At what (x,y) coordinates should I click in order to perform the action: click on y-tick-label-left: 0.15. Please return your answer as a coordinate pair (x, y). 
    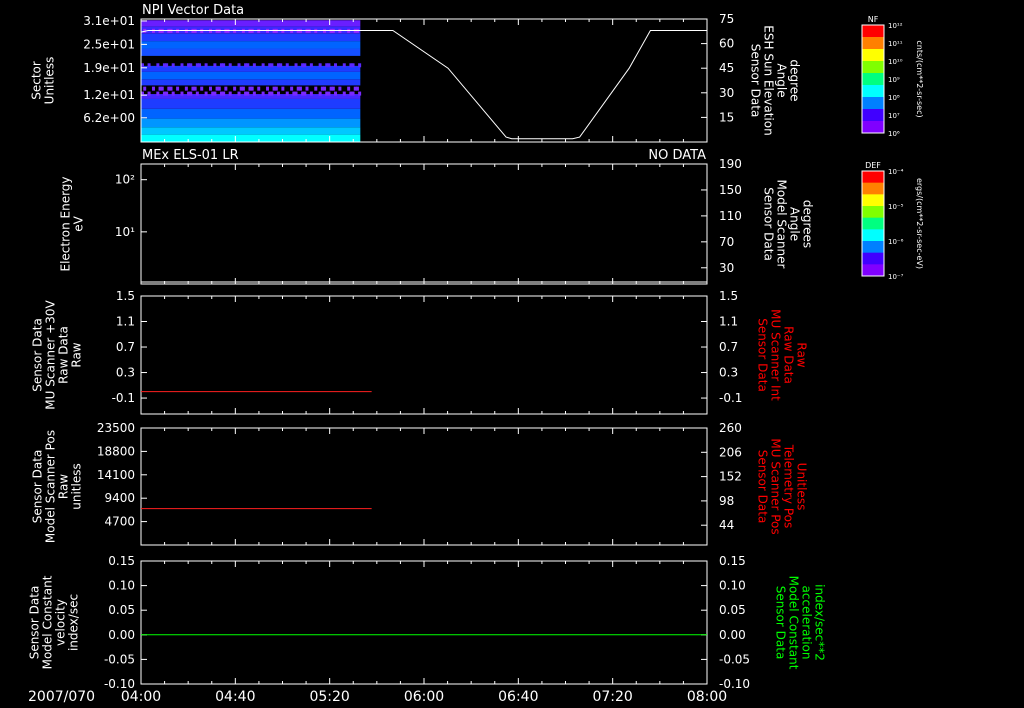
    Looking at the image, I should click on (121, 561).